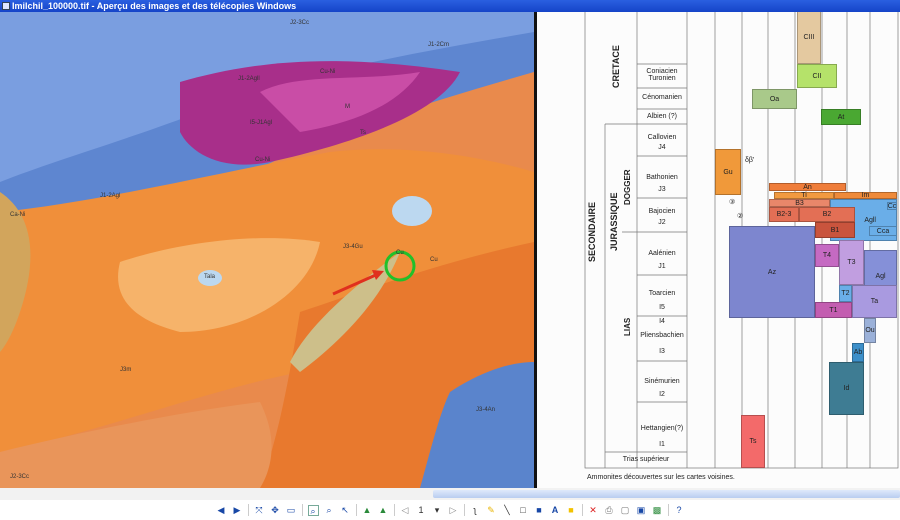 Image resolution: width=900 pixels, height=520 pixels. I want to click on next-page-icon: ▷, so click(453, 510).